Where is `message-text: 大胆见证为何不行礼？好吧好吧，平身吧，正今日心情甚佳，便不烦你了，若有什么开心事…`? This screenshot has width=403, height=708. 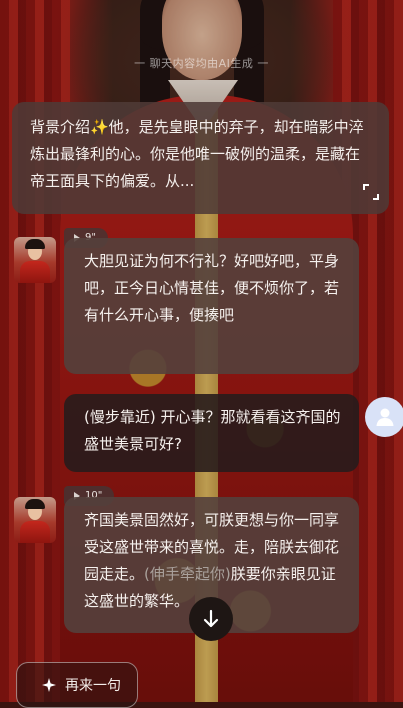
message-text: 大胆见证为何不行礼？好吧好吧，平身吧，正今日心情甚佳，便不烦你了，若有什么开心事… is located at coordinates (212, 288).